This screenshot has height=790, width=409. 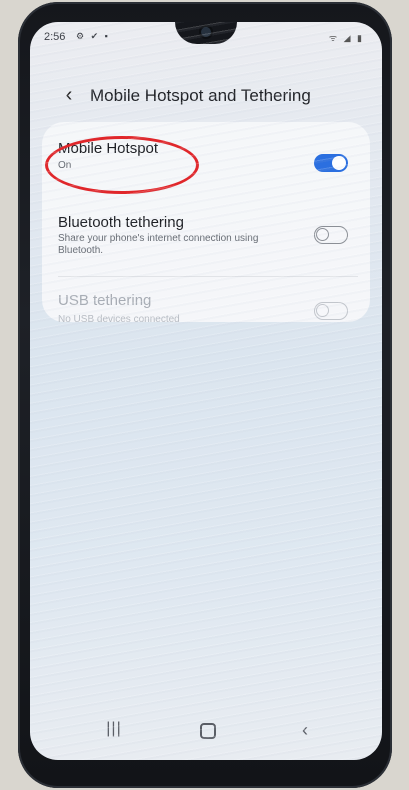 I want to click on chevron-left-icon: ‹, so click(x=69, y=95).